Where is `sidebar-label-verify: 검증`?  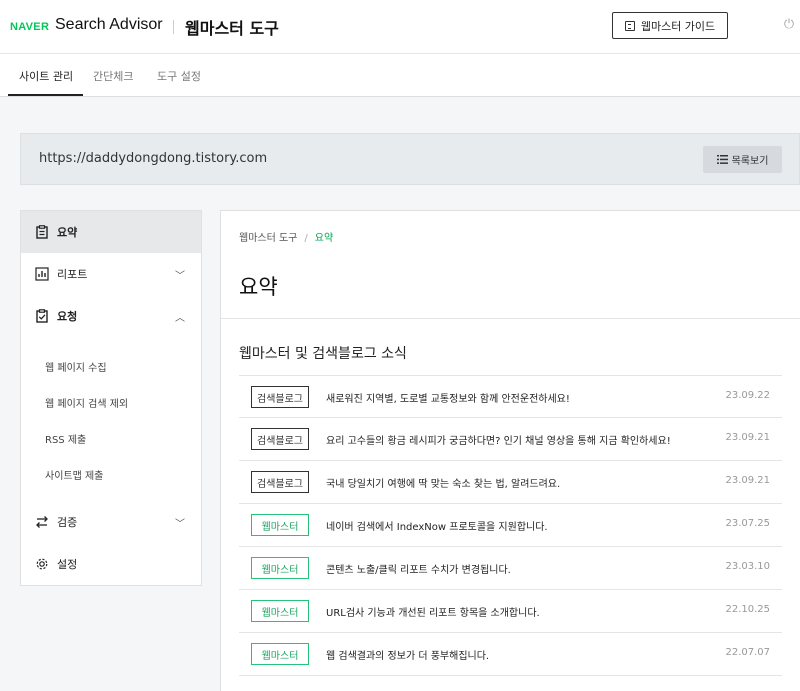 sidebar-label-verify: 검증 is located at coordinates (67, 522).